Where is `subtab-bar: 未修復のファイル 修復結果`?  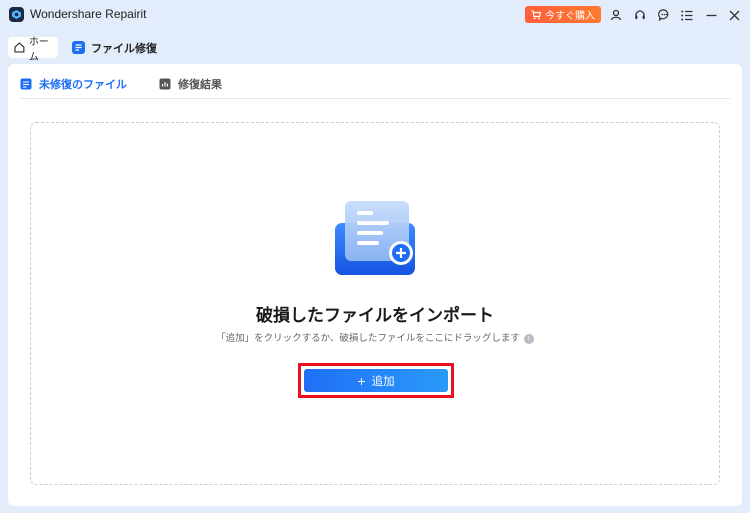 subtab-bar: 未修復のファイル 修復結果 is located at coordinates (121, 84).